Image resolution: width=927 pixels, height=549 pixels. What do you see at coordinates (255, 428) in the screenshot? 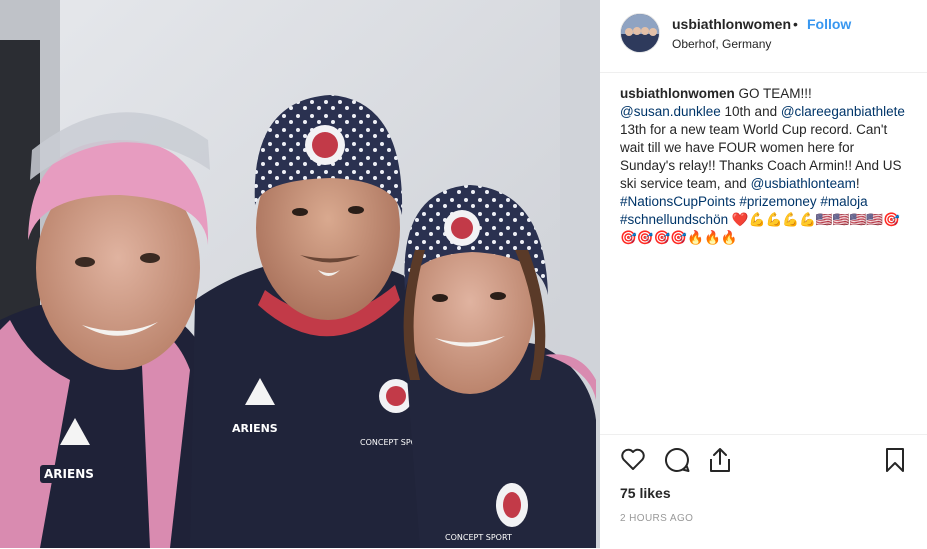
I see `jacket-logo-middle: ARIENS` at bounding box center [255, 428].